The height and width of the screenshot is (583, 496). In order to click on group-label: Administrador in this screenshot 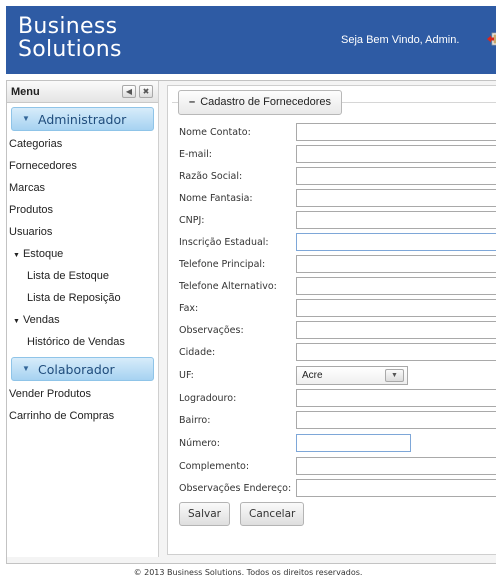, I will do `click(82, 119)`.